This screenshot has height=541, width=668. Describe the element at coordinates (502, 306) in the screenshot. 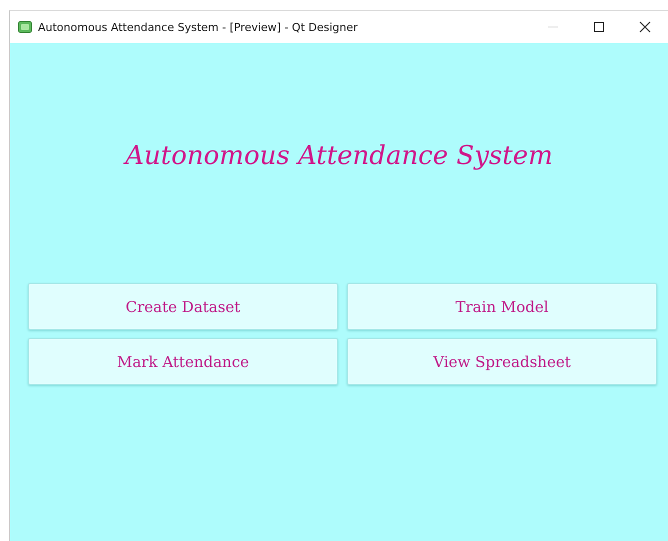

I see `action-button: Train Model` at that location.